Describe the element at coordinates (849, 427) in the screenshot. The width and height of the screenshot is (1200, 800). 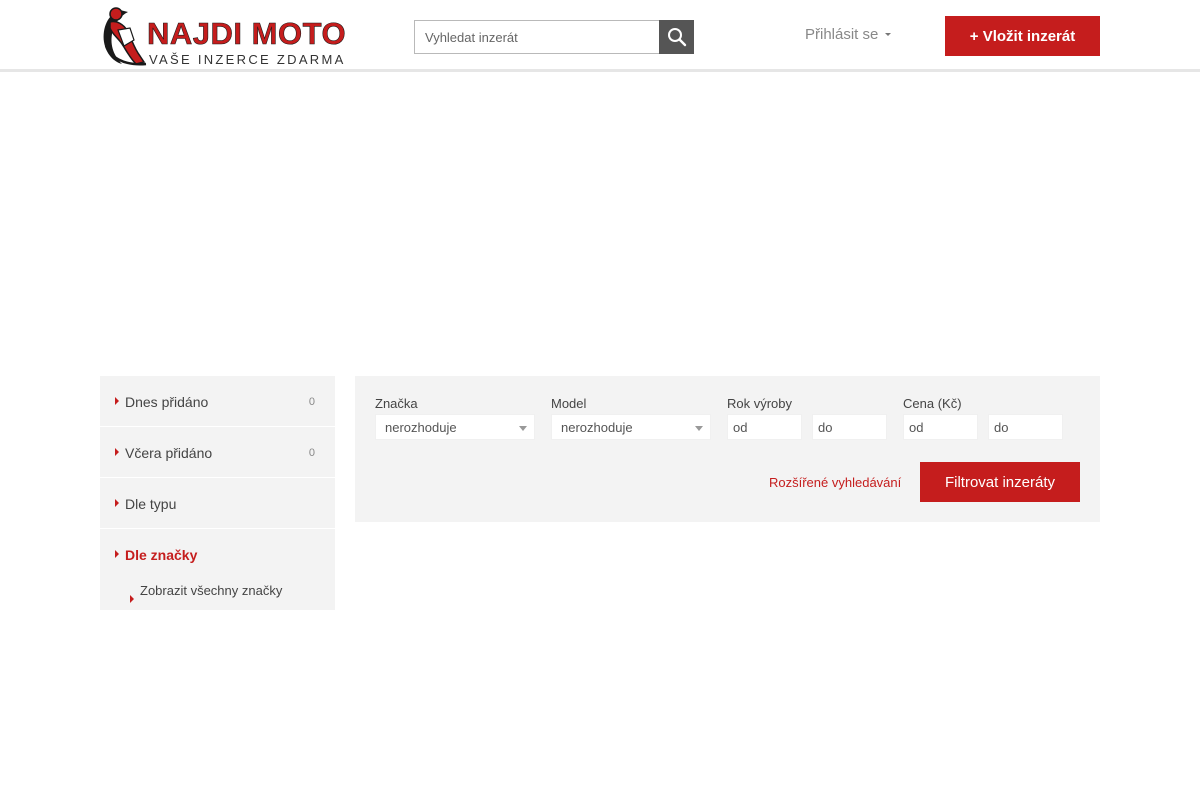
I see `year-to-input` at that location.